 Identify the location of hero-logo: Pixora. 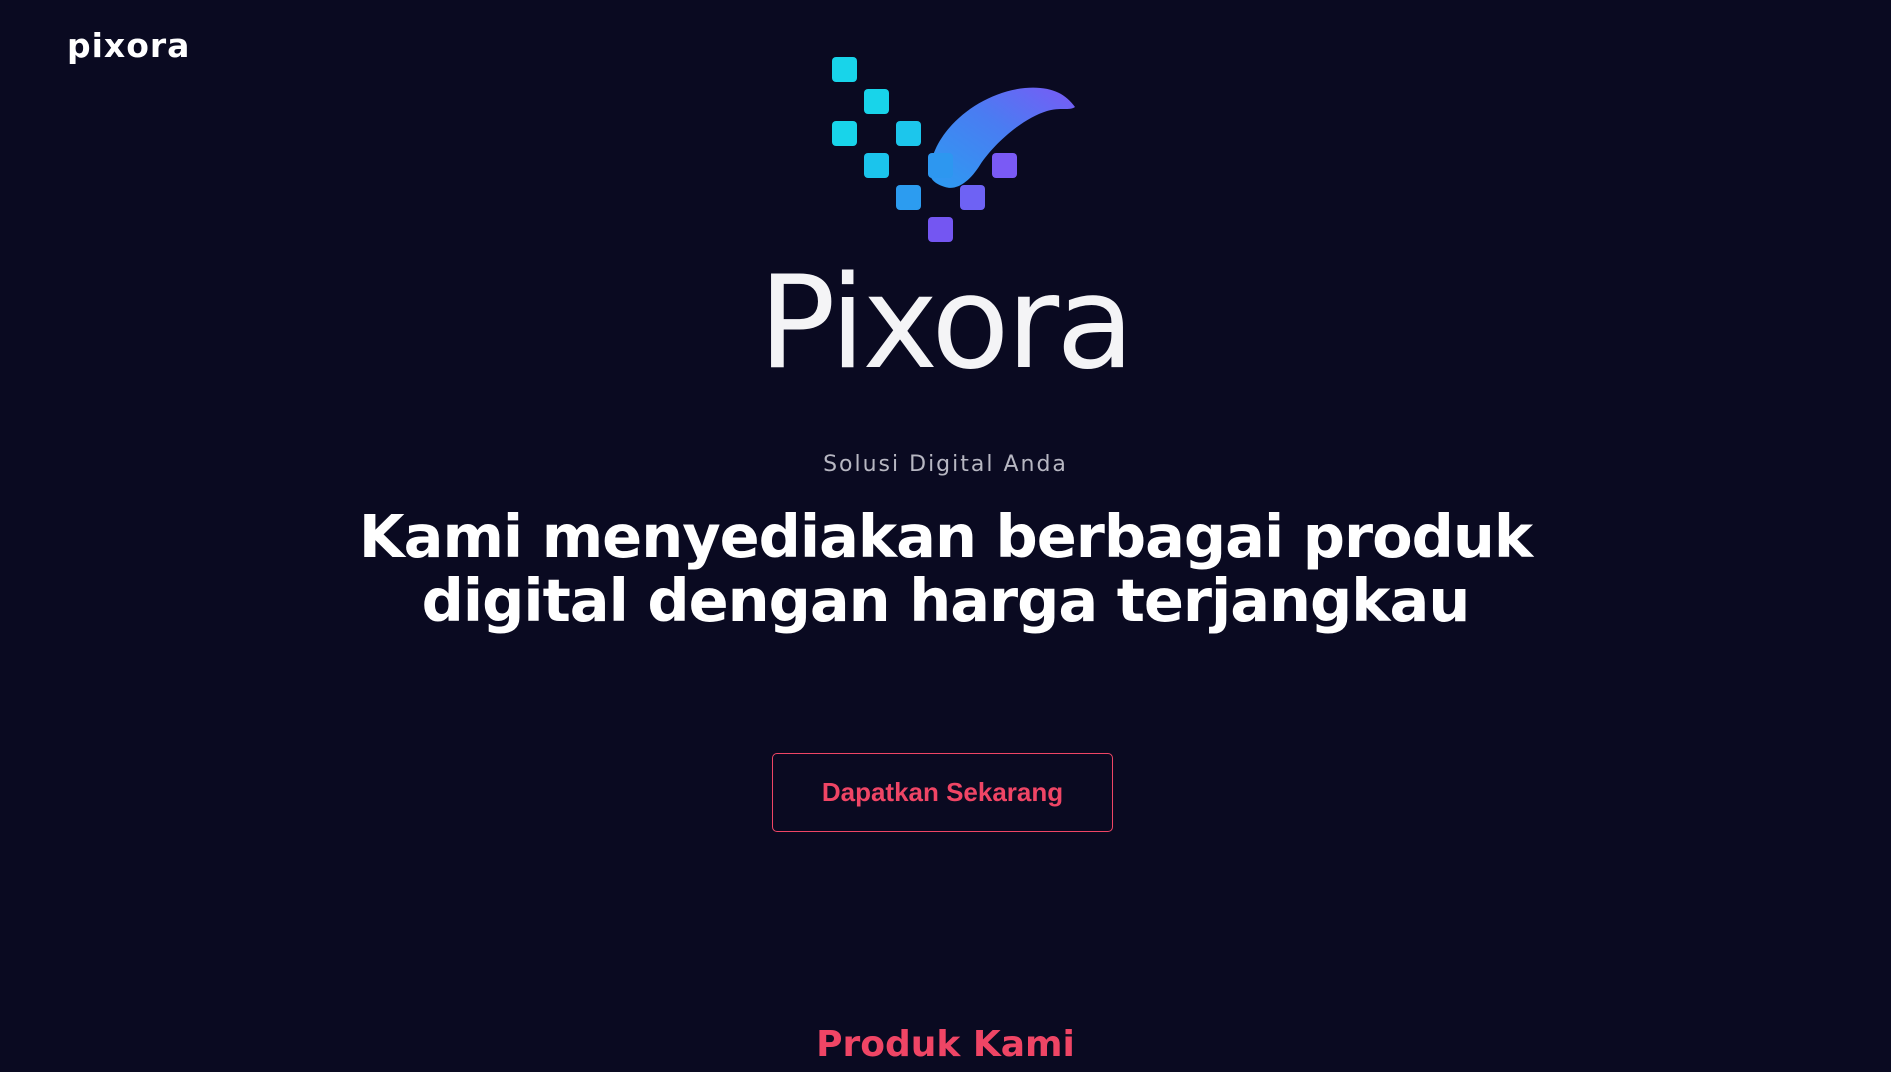
(945, 222).